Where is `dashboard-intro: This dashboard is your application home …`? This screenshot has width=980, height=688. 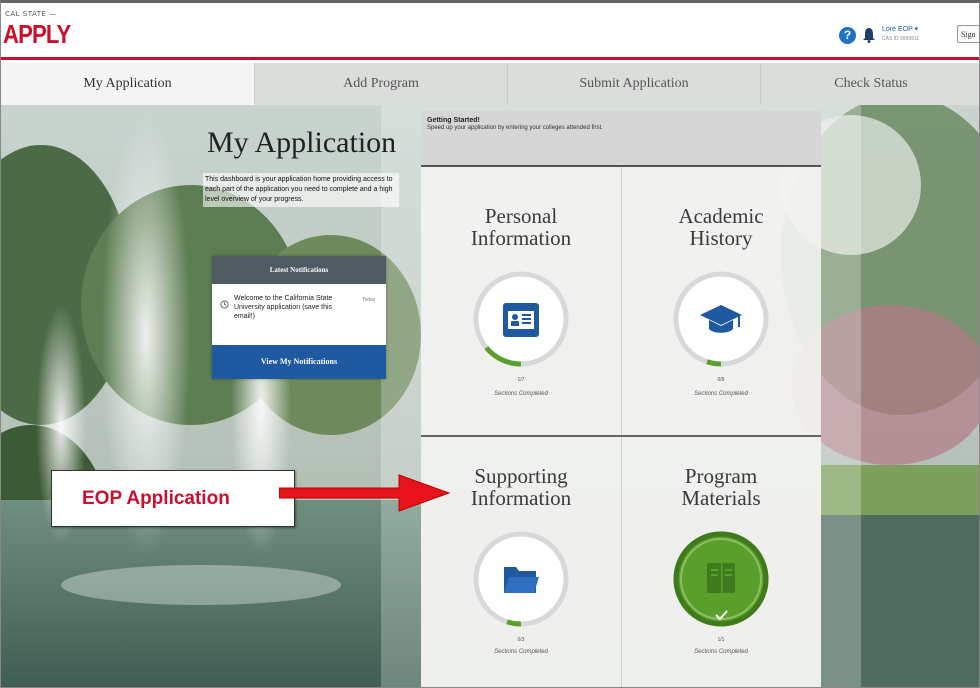 dashboard-intro: This dashboard is your application home … is located at coordinates (301, 190).